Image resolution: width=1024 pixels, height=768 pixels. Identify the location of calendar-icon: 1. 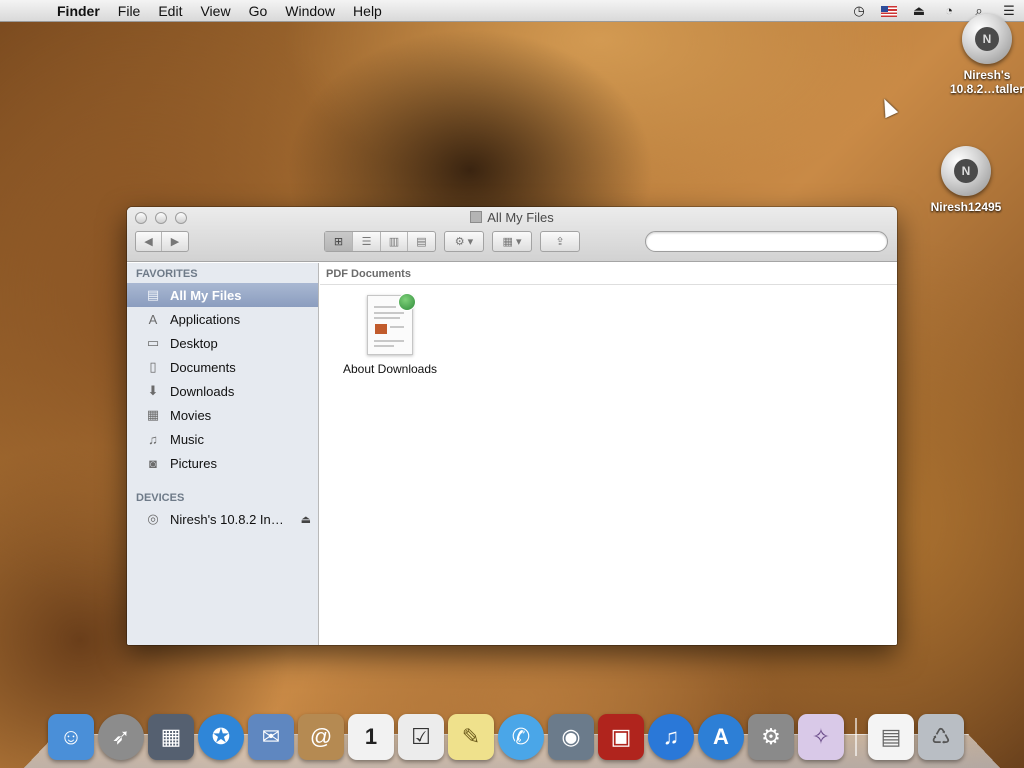
(371, 737).